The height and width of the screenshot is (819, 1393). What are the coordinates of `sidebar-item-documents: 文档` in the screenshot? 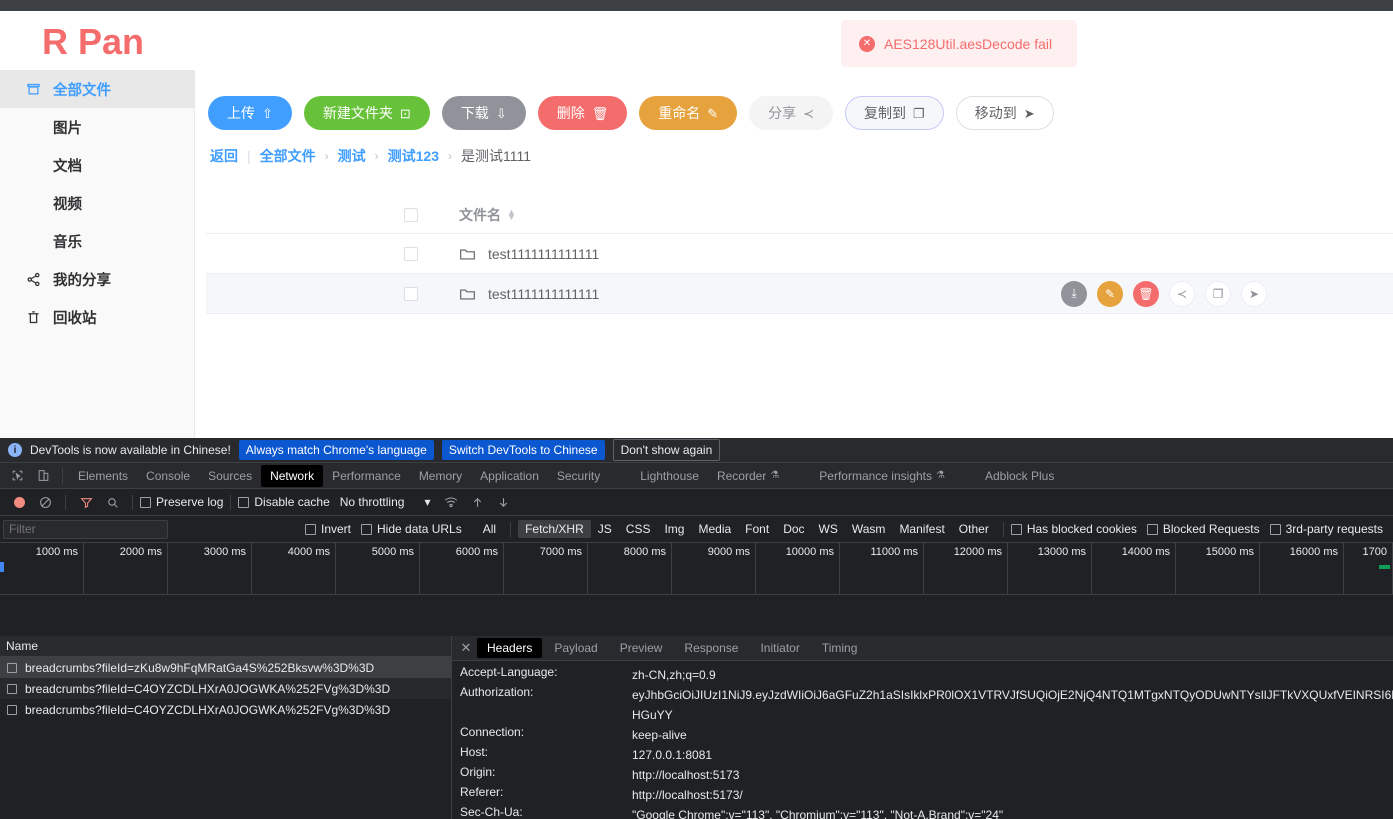 It's located at (97, 165).